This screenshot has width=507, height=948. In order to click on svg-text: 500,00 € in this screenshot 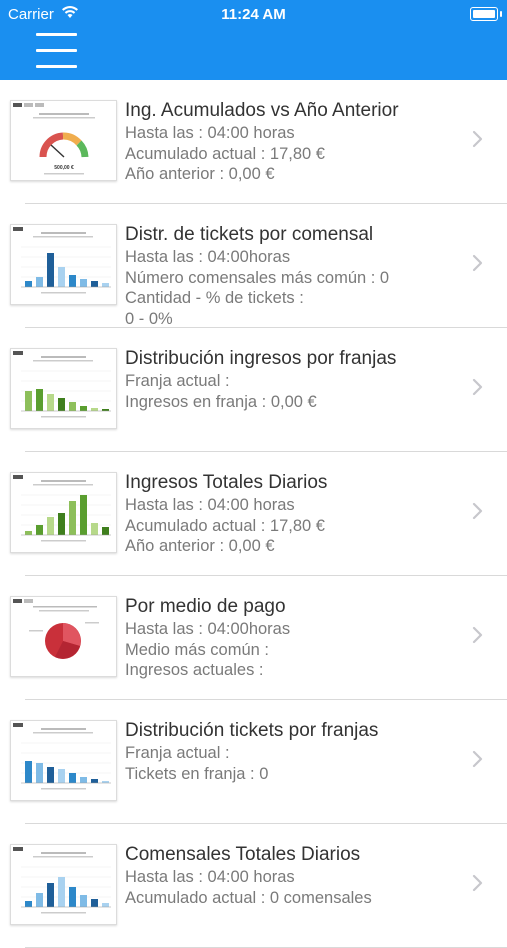, I will do `click(64, 168)`.